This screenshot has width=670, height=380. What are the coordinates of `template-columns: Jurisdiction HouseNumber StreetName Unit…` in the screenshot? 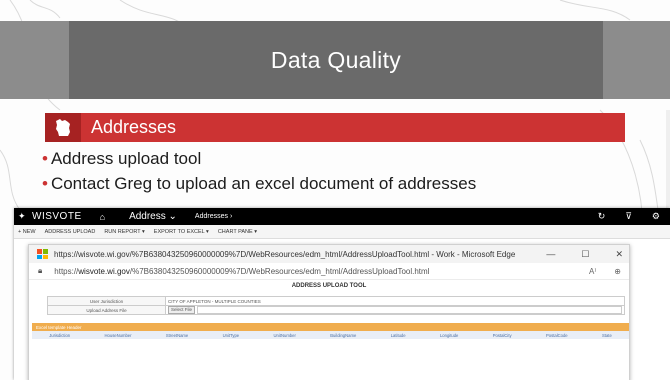 It's located at (330, 335).